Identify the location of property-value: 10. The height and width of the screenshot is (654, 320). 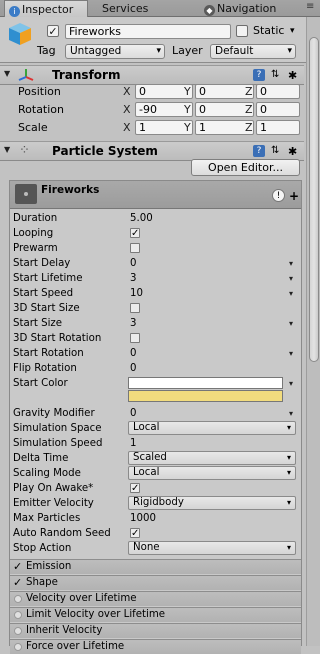
(136, 293).